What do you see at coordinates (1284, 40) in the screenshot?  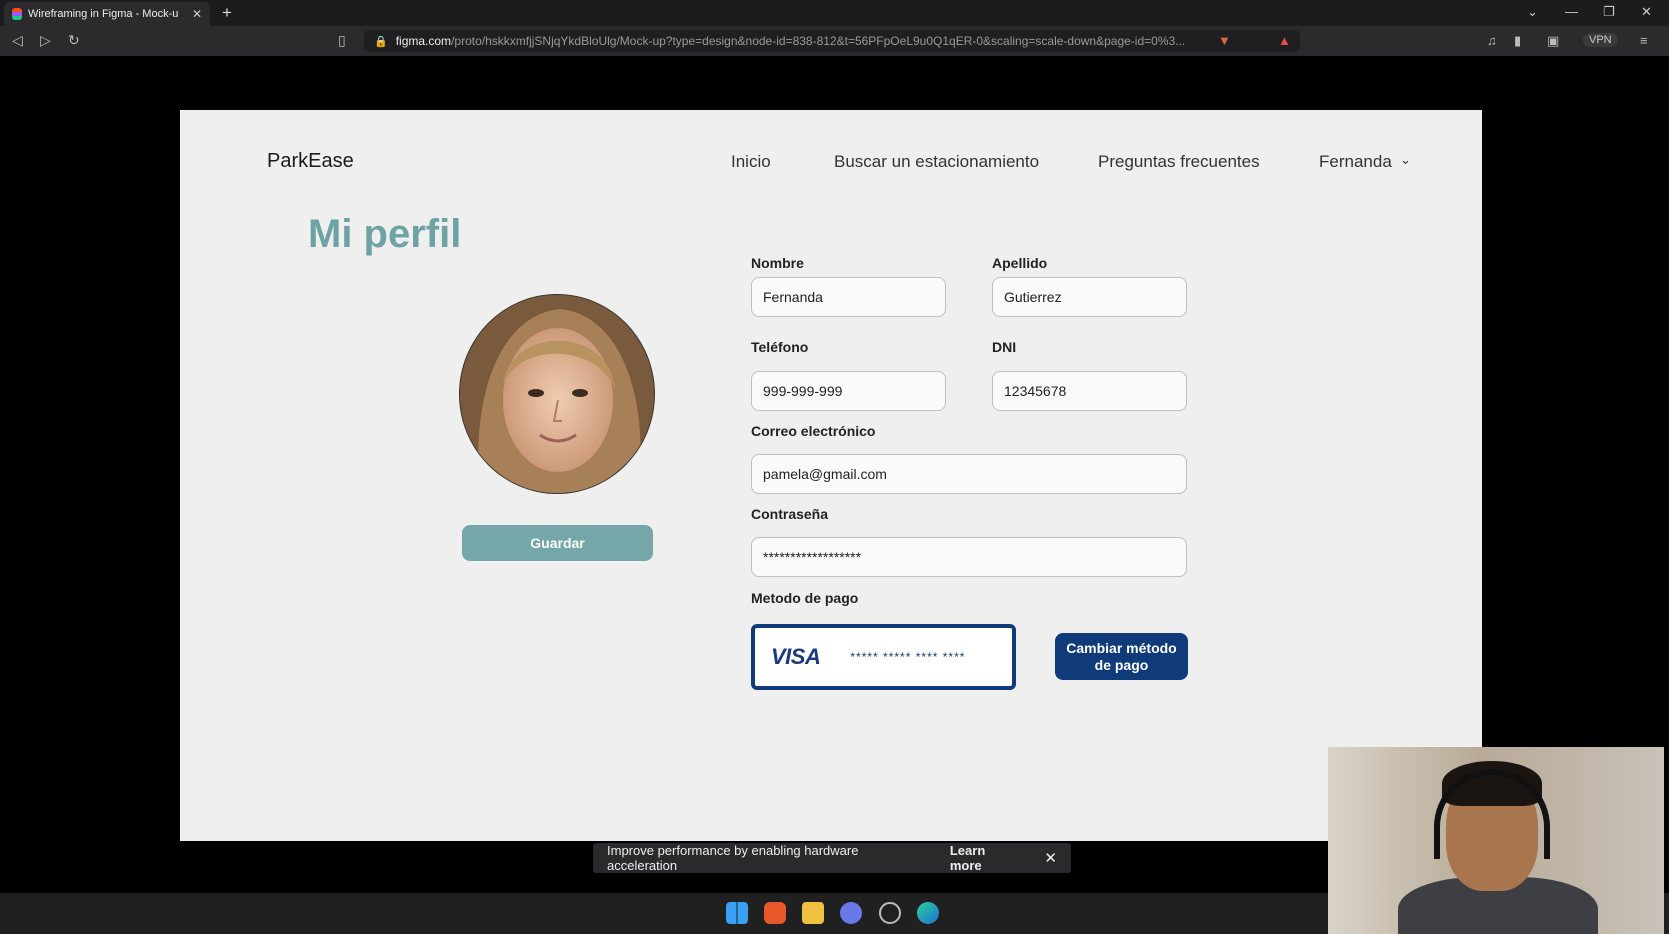 I see `rewards-icon: ▲` at bounding box center [1284, 40].